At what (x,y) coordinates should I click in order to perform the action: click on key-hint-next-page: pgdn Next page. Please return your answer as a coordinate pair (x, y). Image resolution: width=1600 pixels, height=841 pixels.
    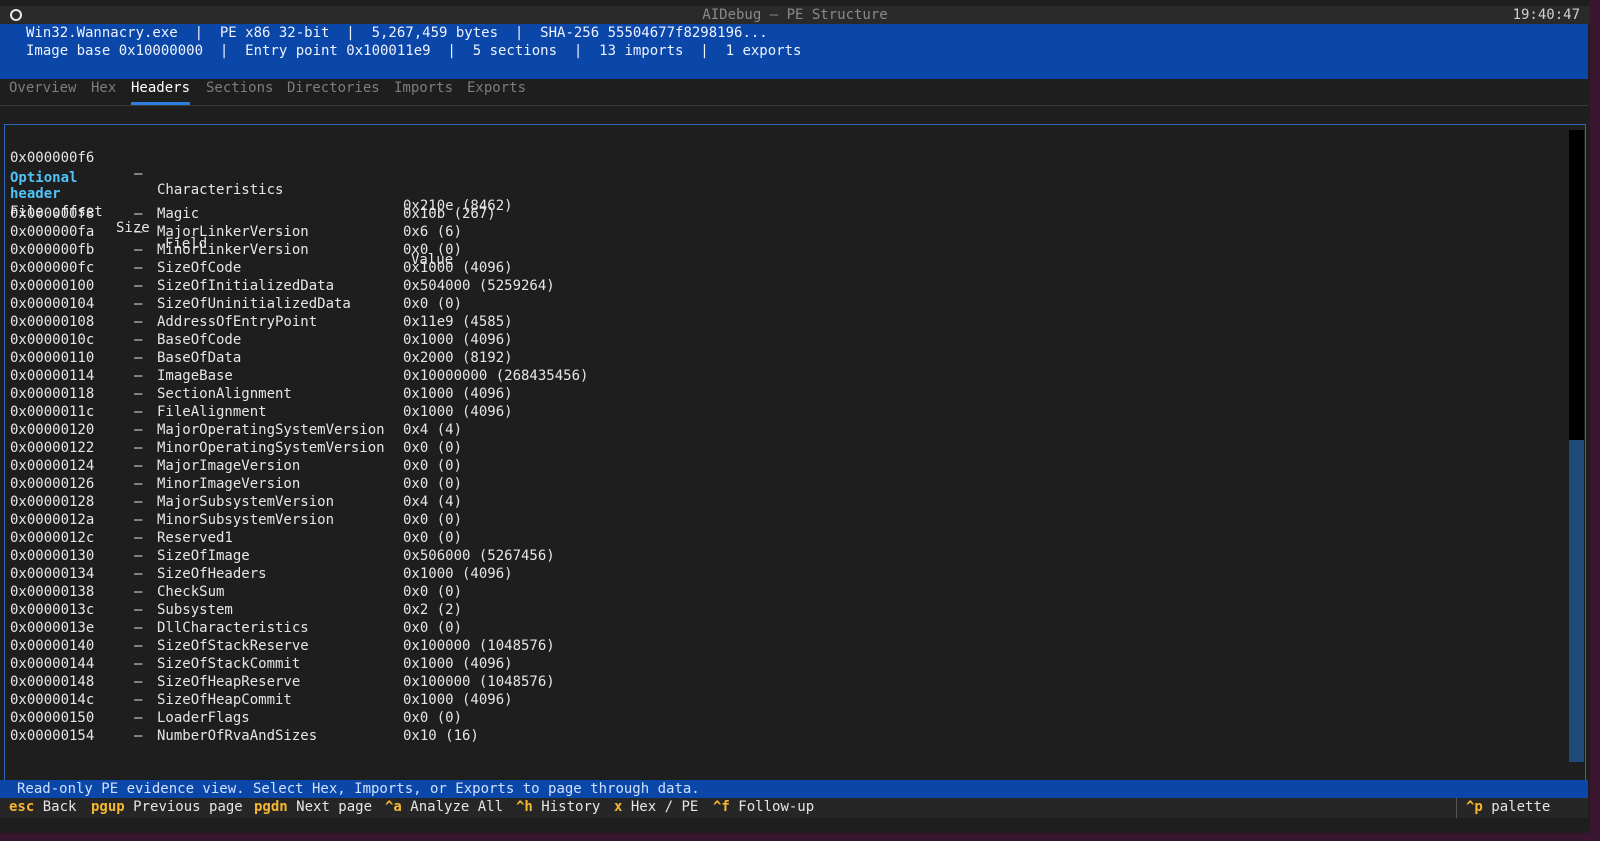
    Looking at the image, I should click on (313, 807).